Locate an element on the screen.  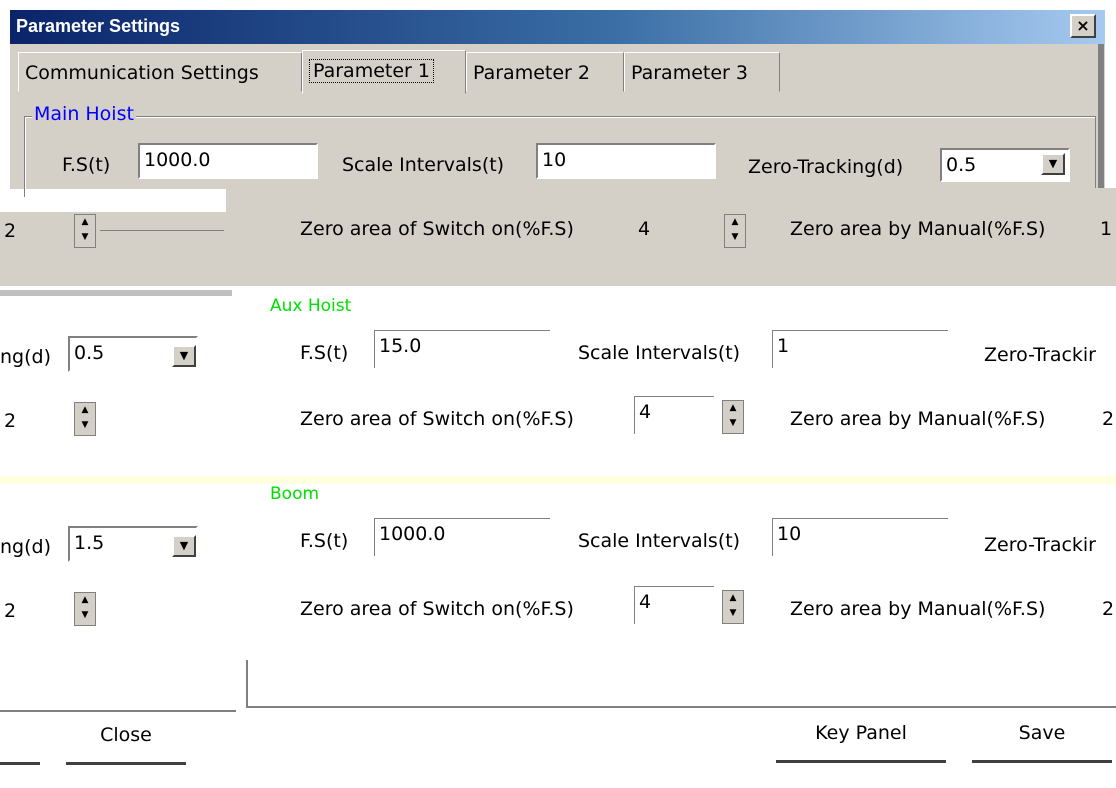
aux-zero-tracking-dropdown-button: ▼ is located at coordinates (184, 356).